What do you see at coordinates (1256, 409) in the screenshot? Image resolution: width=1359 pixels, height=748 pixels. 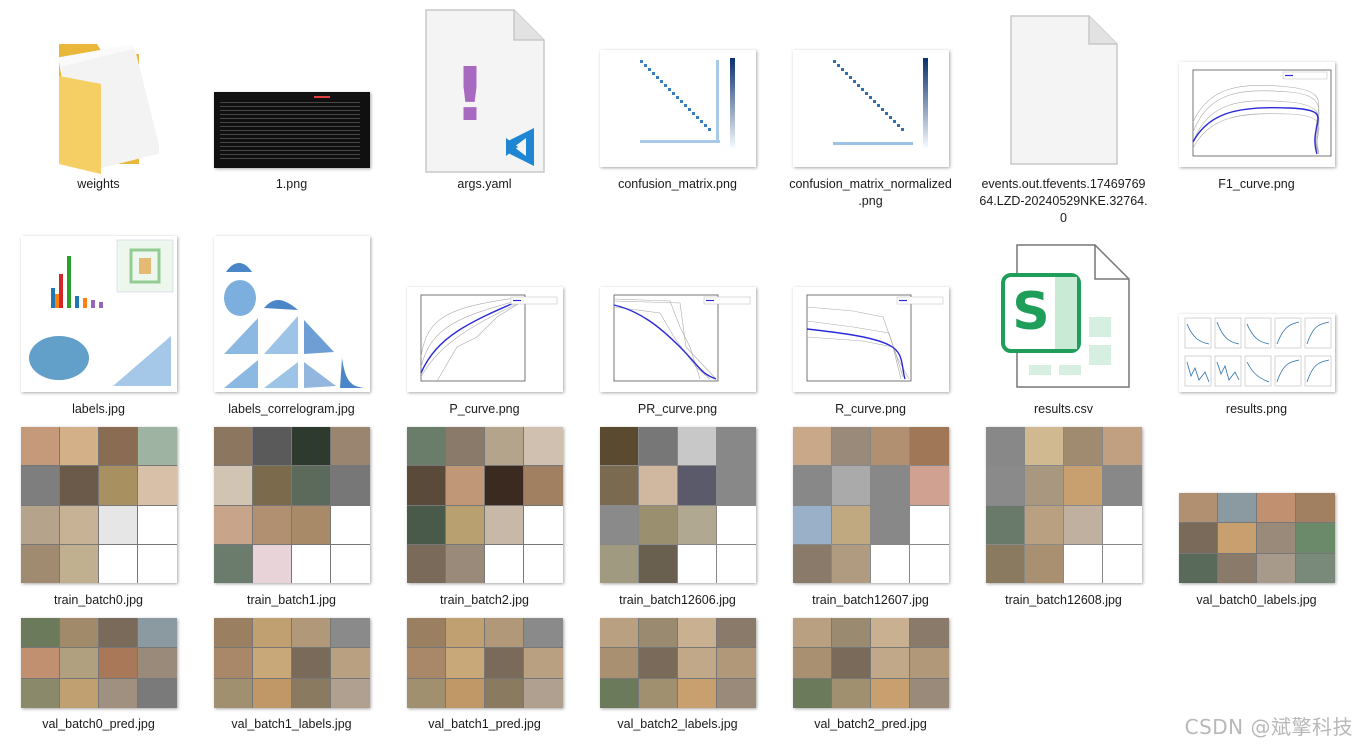 I see `file-name: results.png` at bounding box center [1256, 409].